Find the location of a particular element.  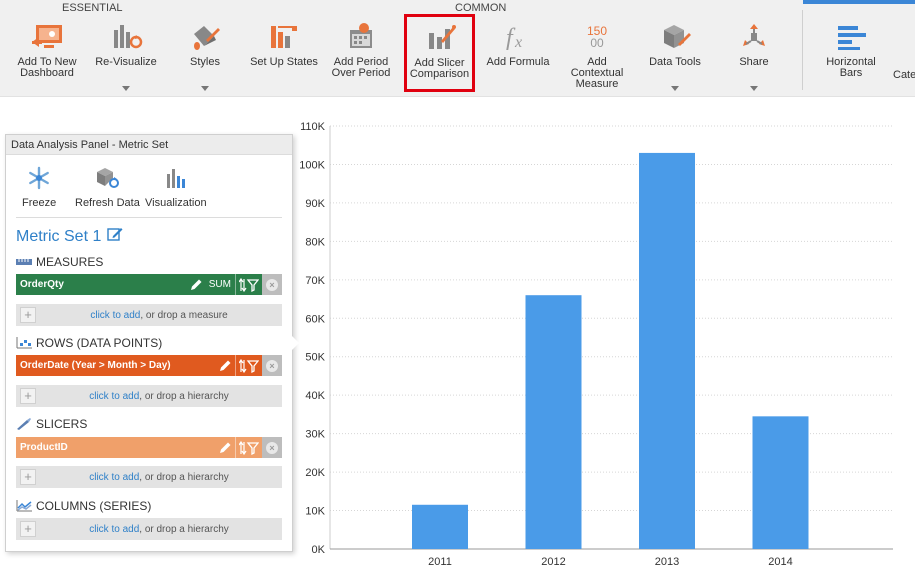

measures-section-header: MEASURES is located at coordinates (59, 262).